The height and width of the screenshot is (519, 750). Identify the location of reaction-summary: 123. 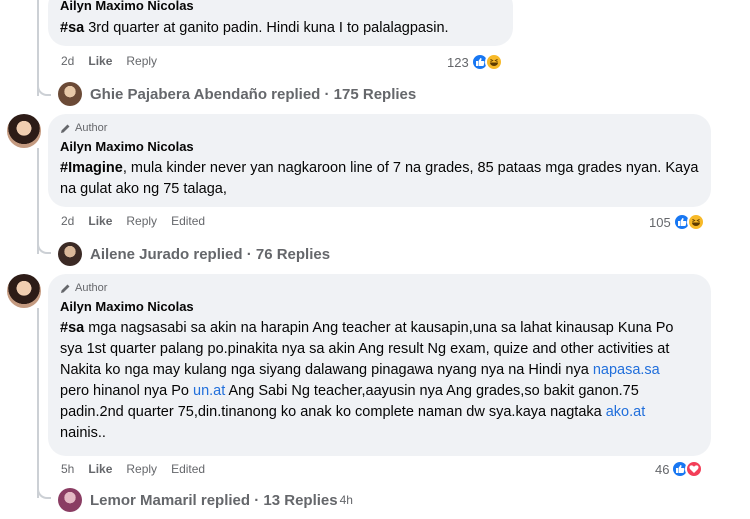
(475, 62).